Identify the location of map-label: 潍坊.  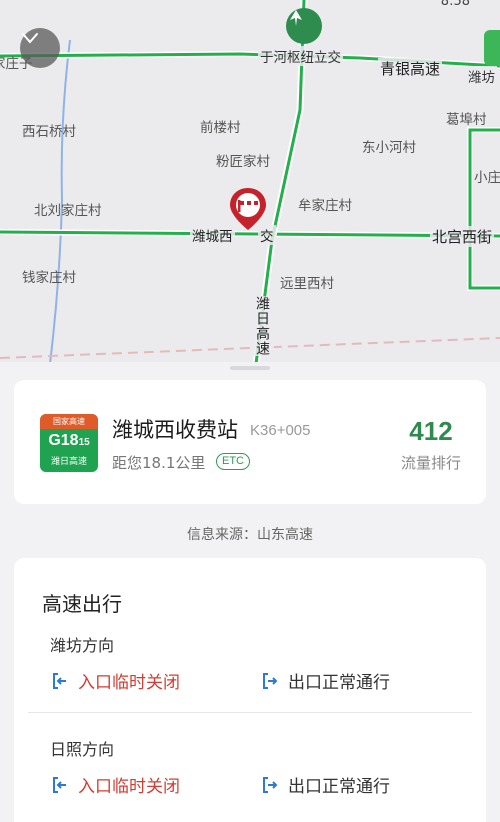
(481, 76).